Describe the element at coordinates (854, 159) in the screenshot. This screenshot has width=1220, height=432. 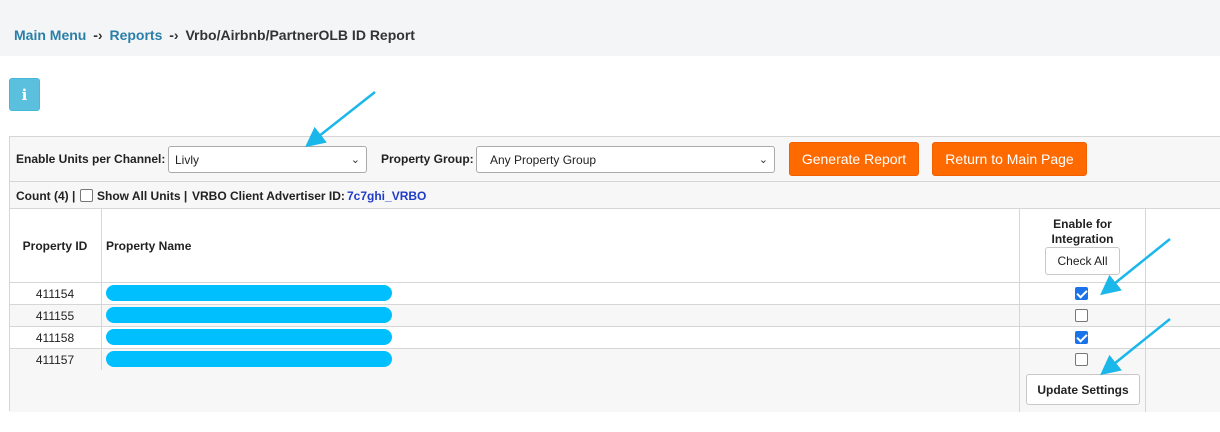
I see `generate-report-button: Generate Report` at that location.